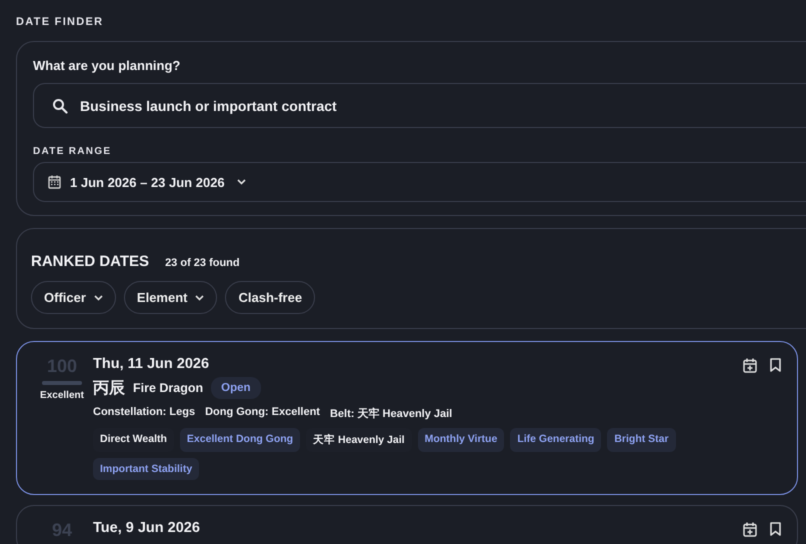  Describe the element at coordinates (202, 263) in the screenshot. I see `results-count: 23 of 23 found` at that location.